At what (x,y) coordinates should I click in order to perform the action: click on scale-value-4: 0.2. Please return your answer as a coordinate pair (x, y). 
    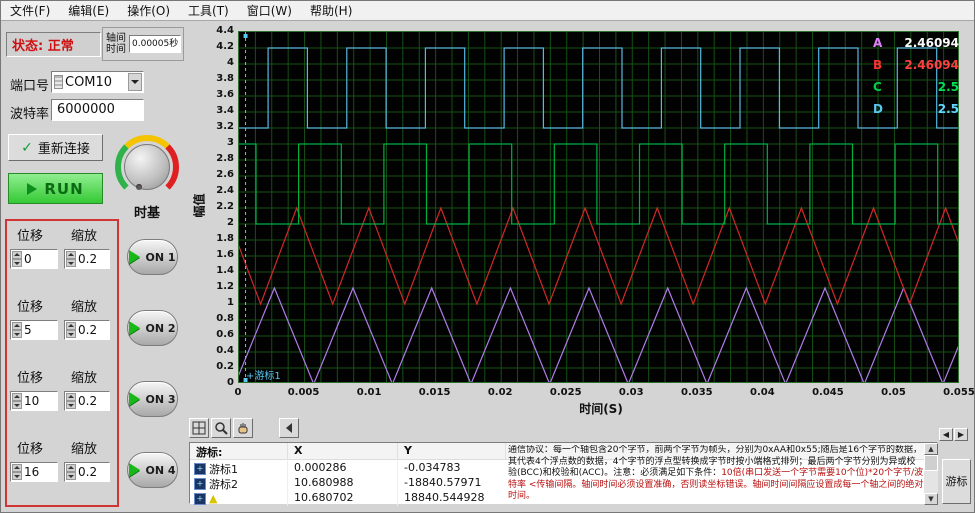
    Looking at the image, I should click on (88, 472).